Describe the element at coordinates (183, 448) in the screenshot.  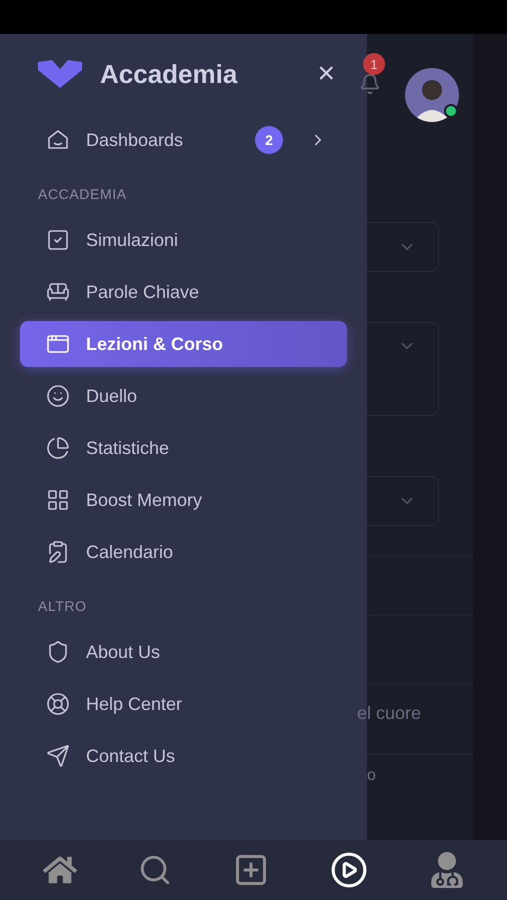
I see `menu-item: Statistiche` at that location.